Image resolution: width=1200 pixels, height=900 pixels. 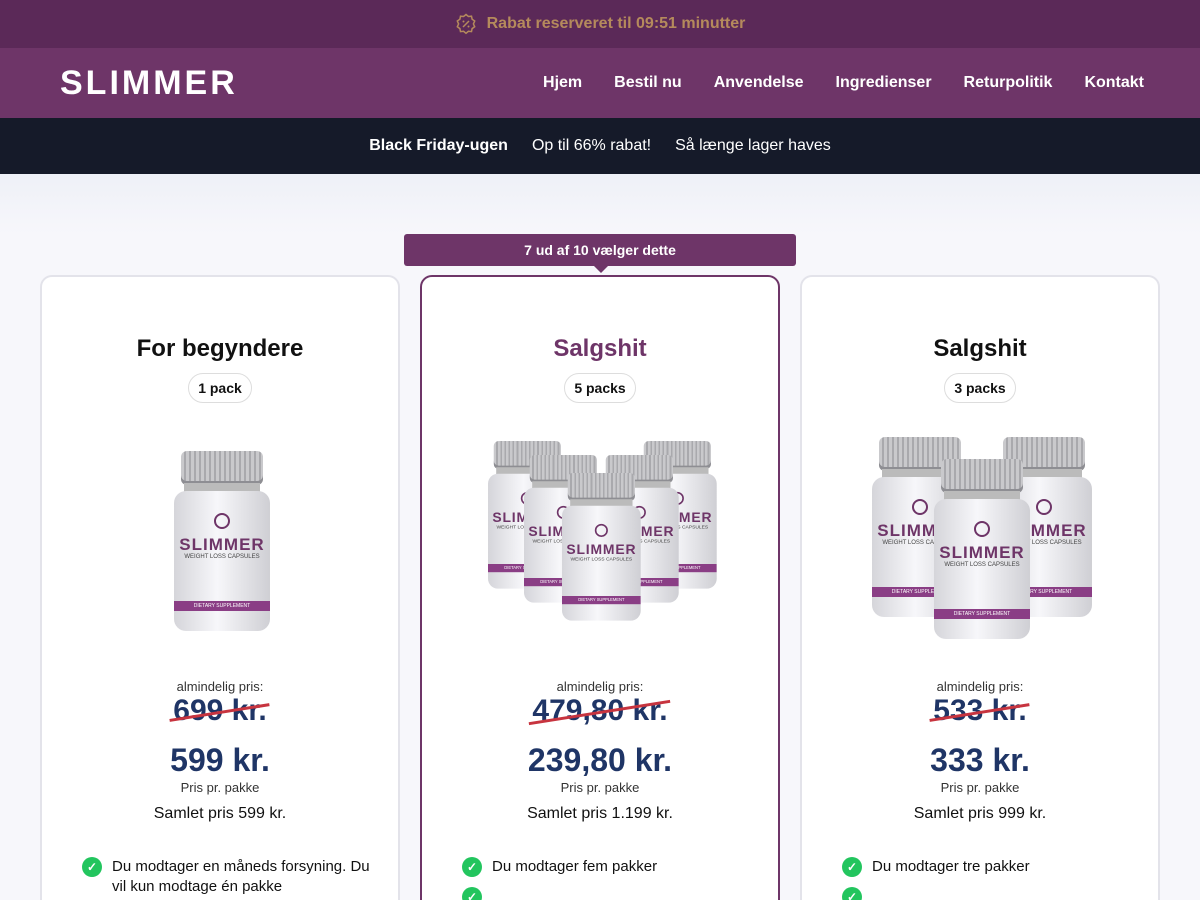 I want to click on site-logo: SLIMMER, so click(x=149, y=83).